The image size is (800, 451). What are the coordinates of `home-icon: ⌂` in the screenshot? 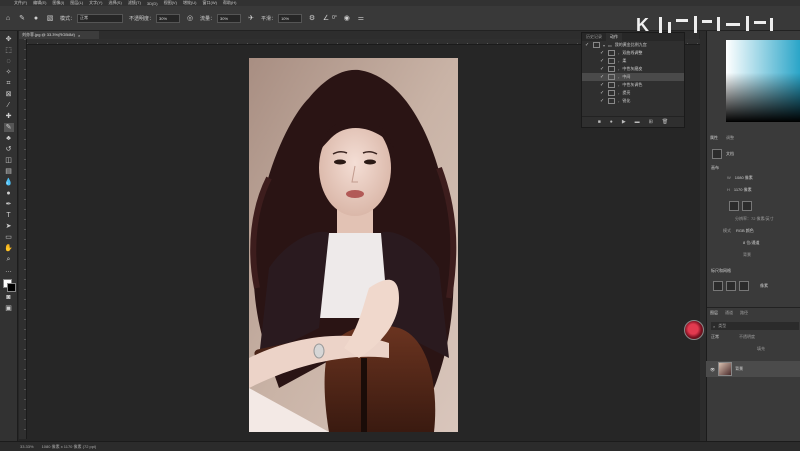 It's located at (8, 18).